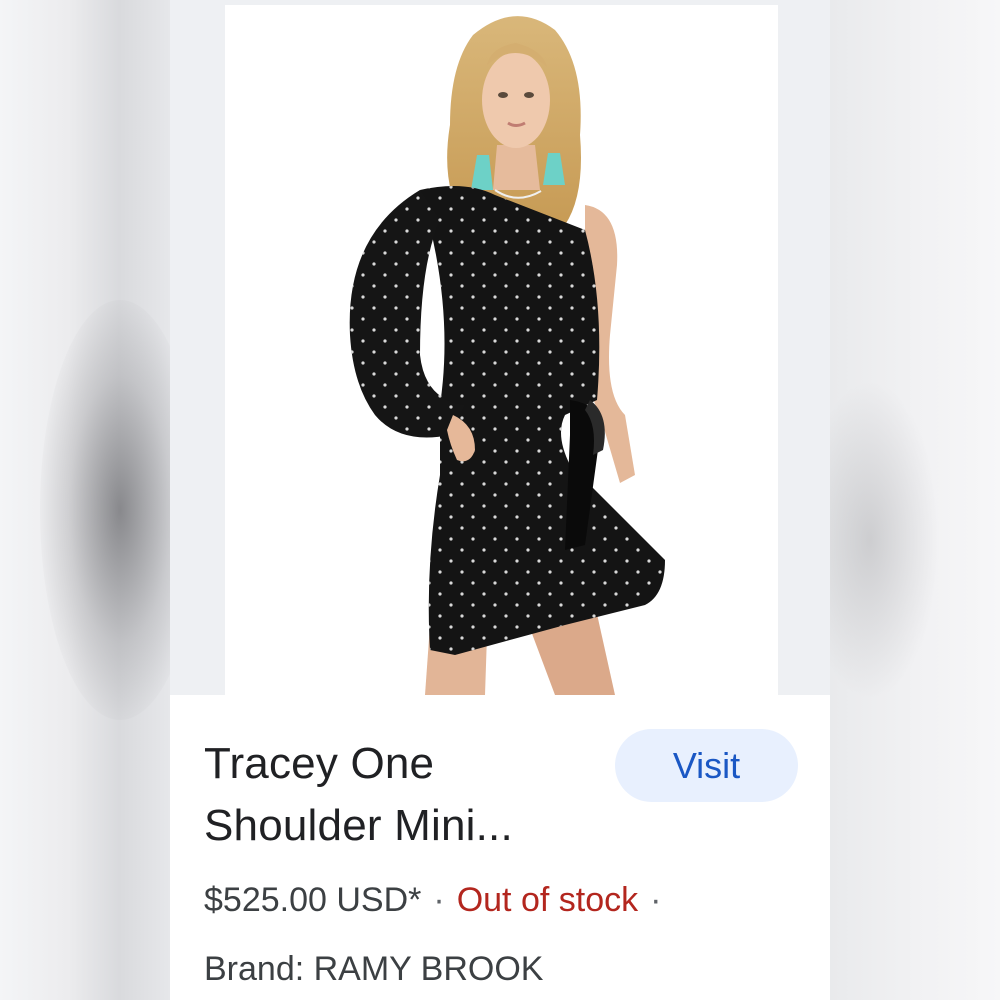 The width and height of the screenshot is (1000, 1000). I want to click on price: $525.00 USD*, so click(313, 900).